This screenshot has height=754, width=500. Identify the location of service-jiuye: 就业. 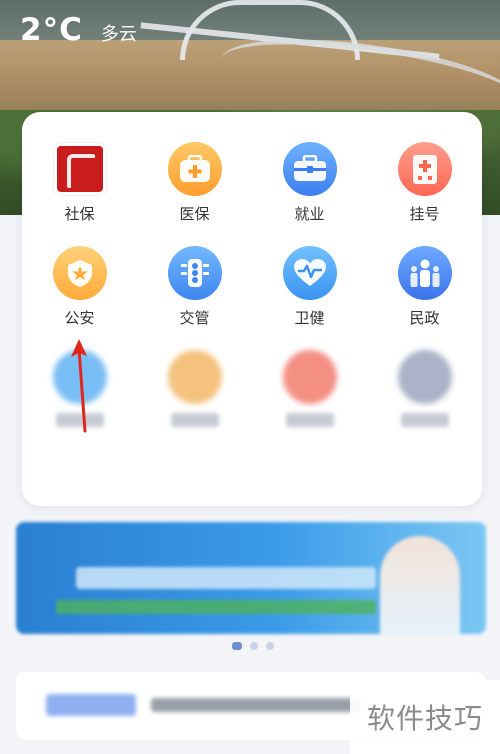
(309, 194).